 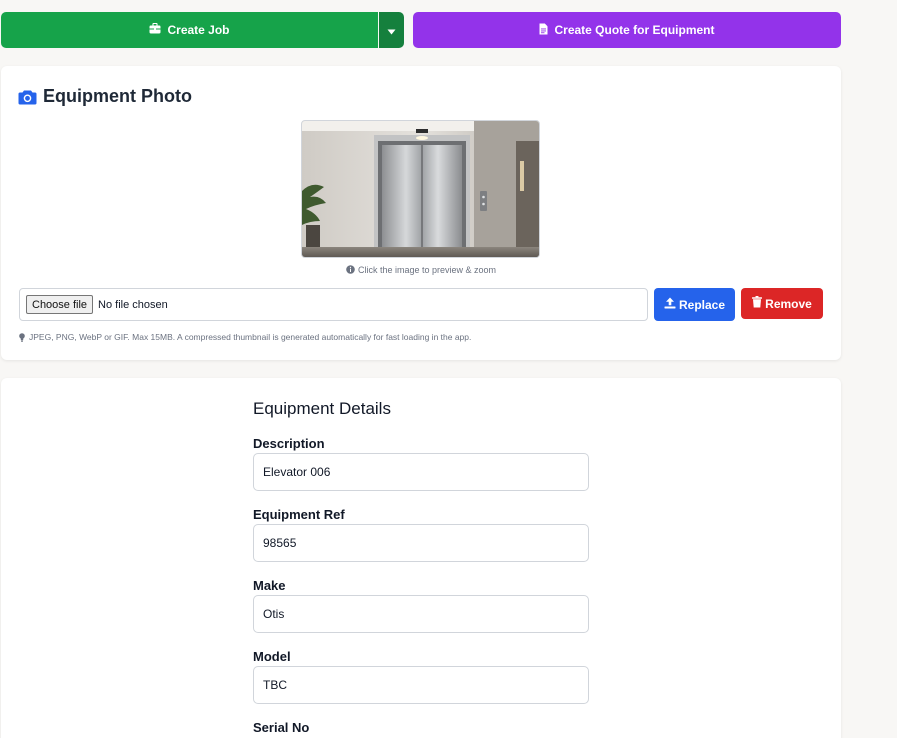 I want to click on equipment-photo-title: Equipment Photo, so click(x=105, y=96).